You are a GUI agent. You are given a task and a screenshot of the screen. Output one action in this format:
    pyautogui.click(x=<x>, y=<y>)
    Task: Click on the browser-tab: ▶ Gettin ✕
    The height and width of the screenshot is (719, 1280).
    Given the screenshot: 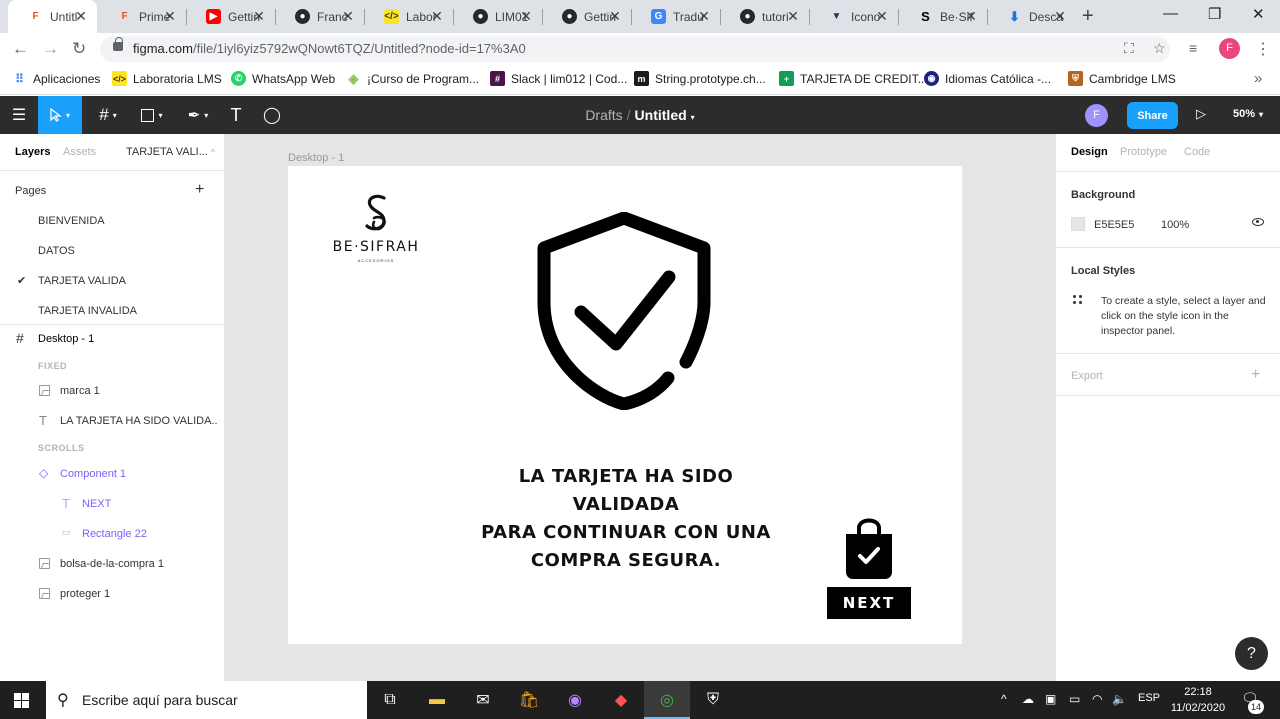 What is the action you would take?
    pyautogui.click(x=230, y=16)
    